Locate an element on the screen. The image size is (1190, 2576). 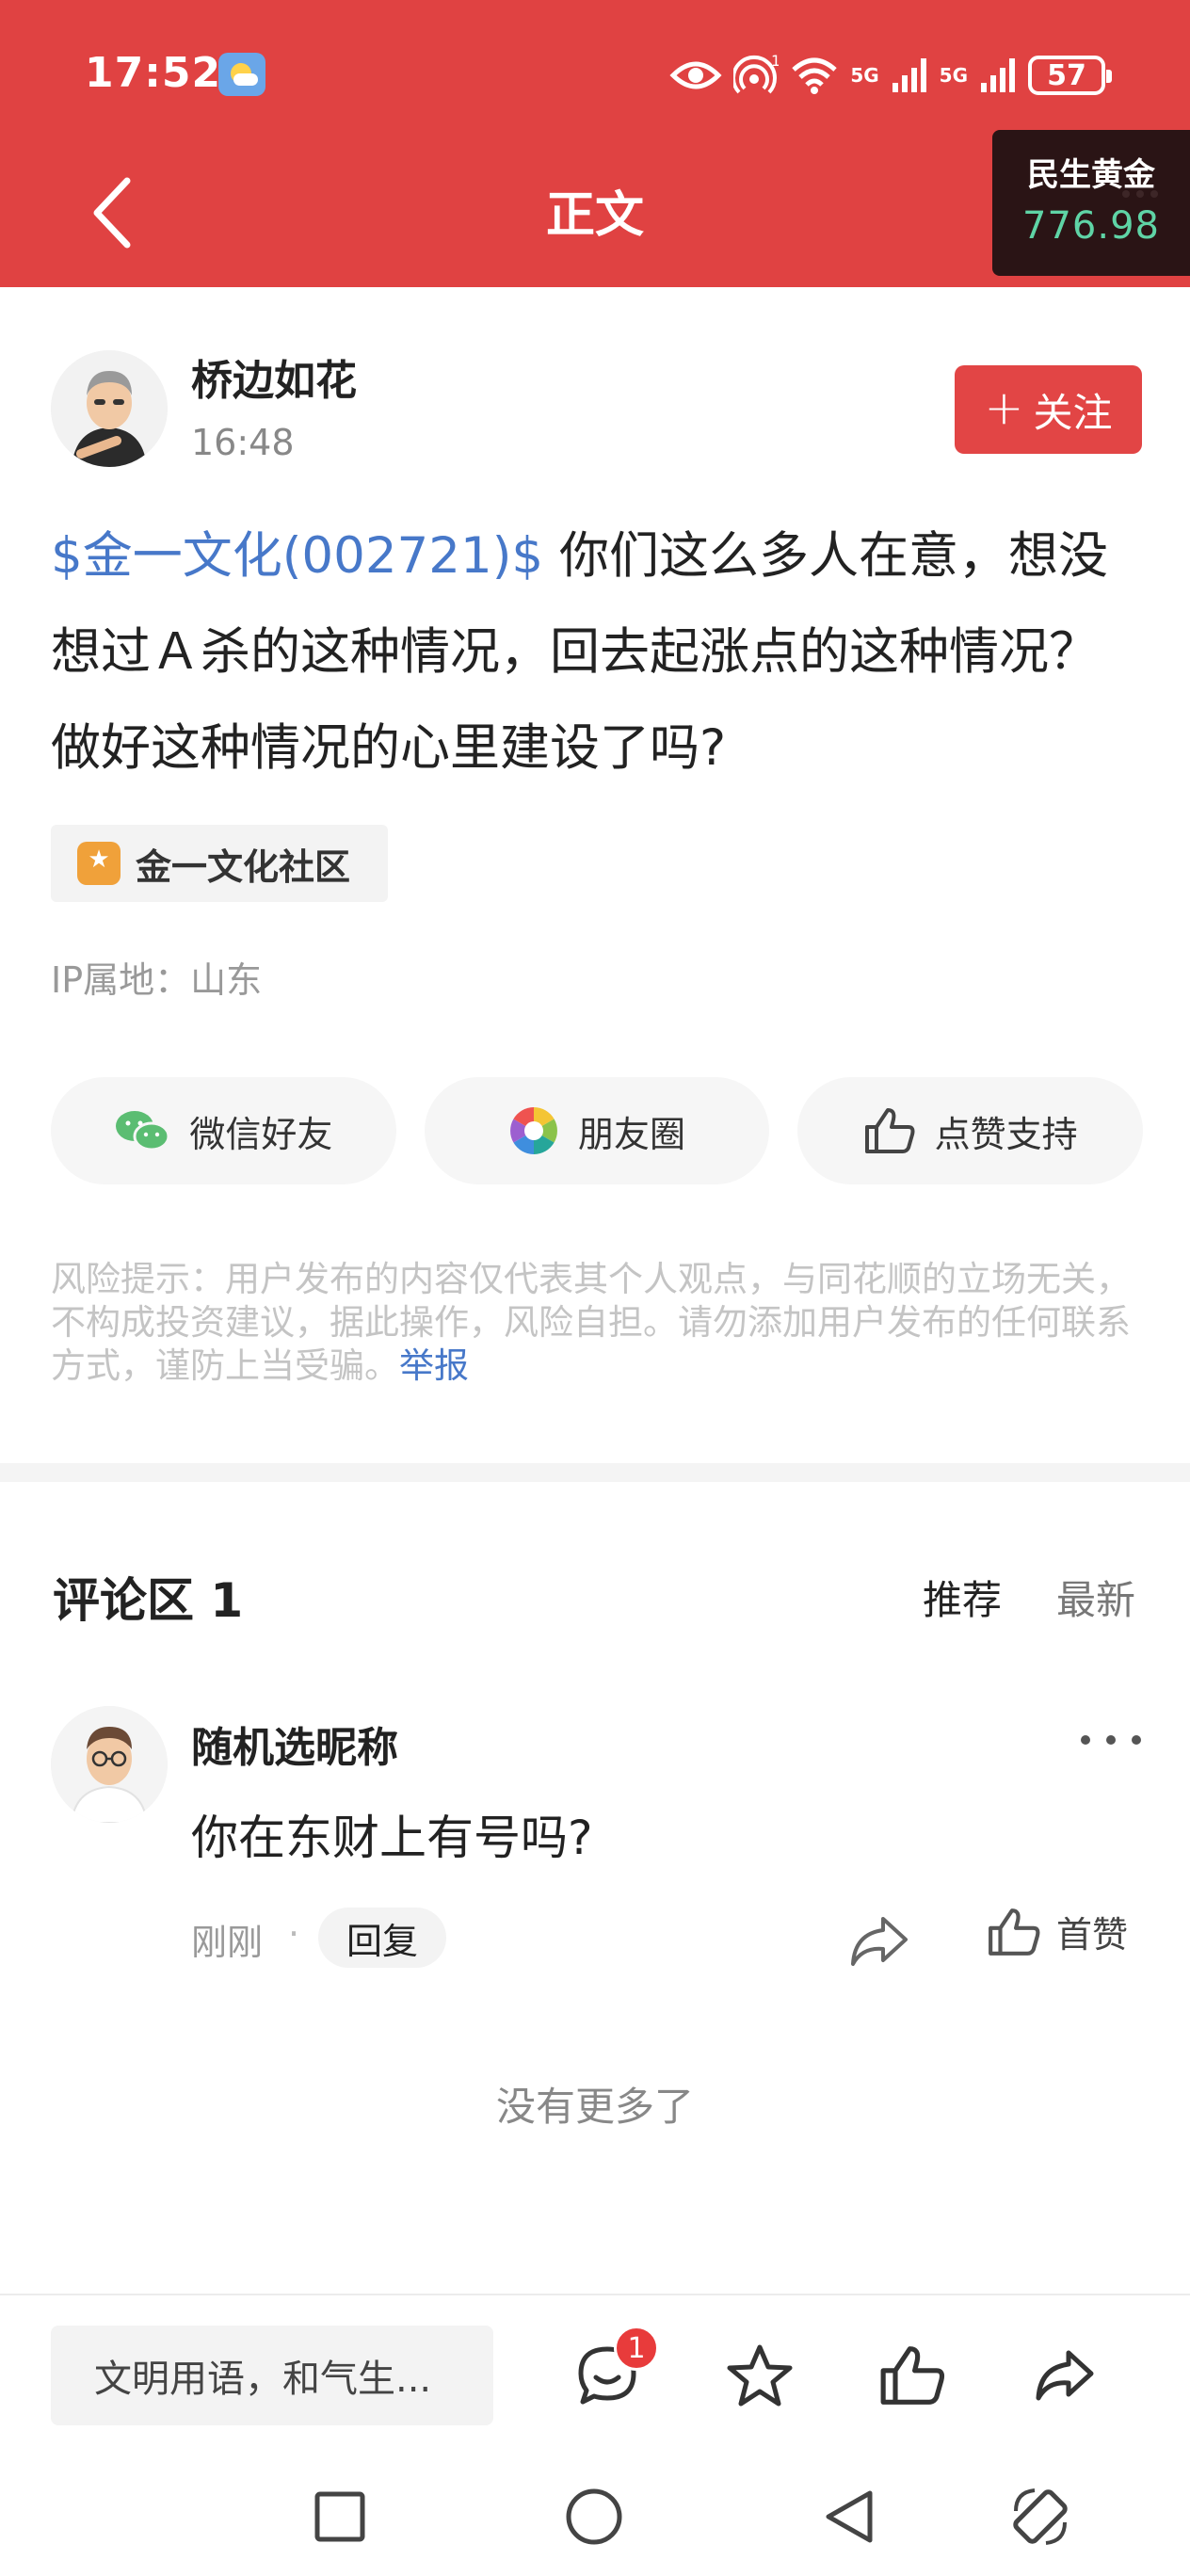
triangle-back-icon is located at coordinates (849, 2516).